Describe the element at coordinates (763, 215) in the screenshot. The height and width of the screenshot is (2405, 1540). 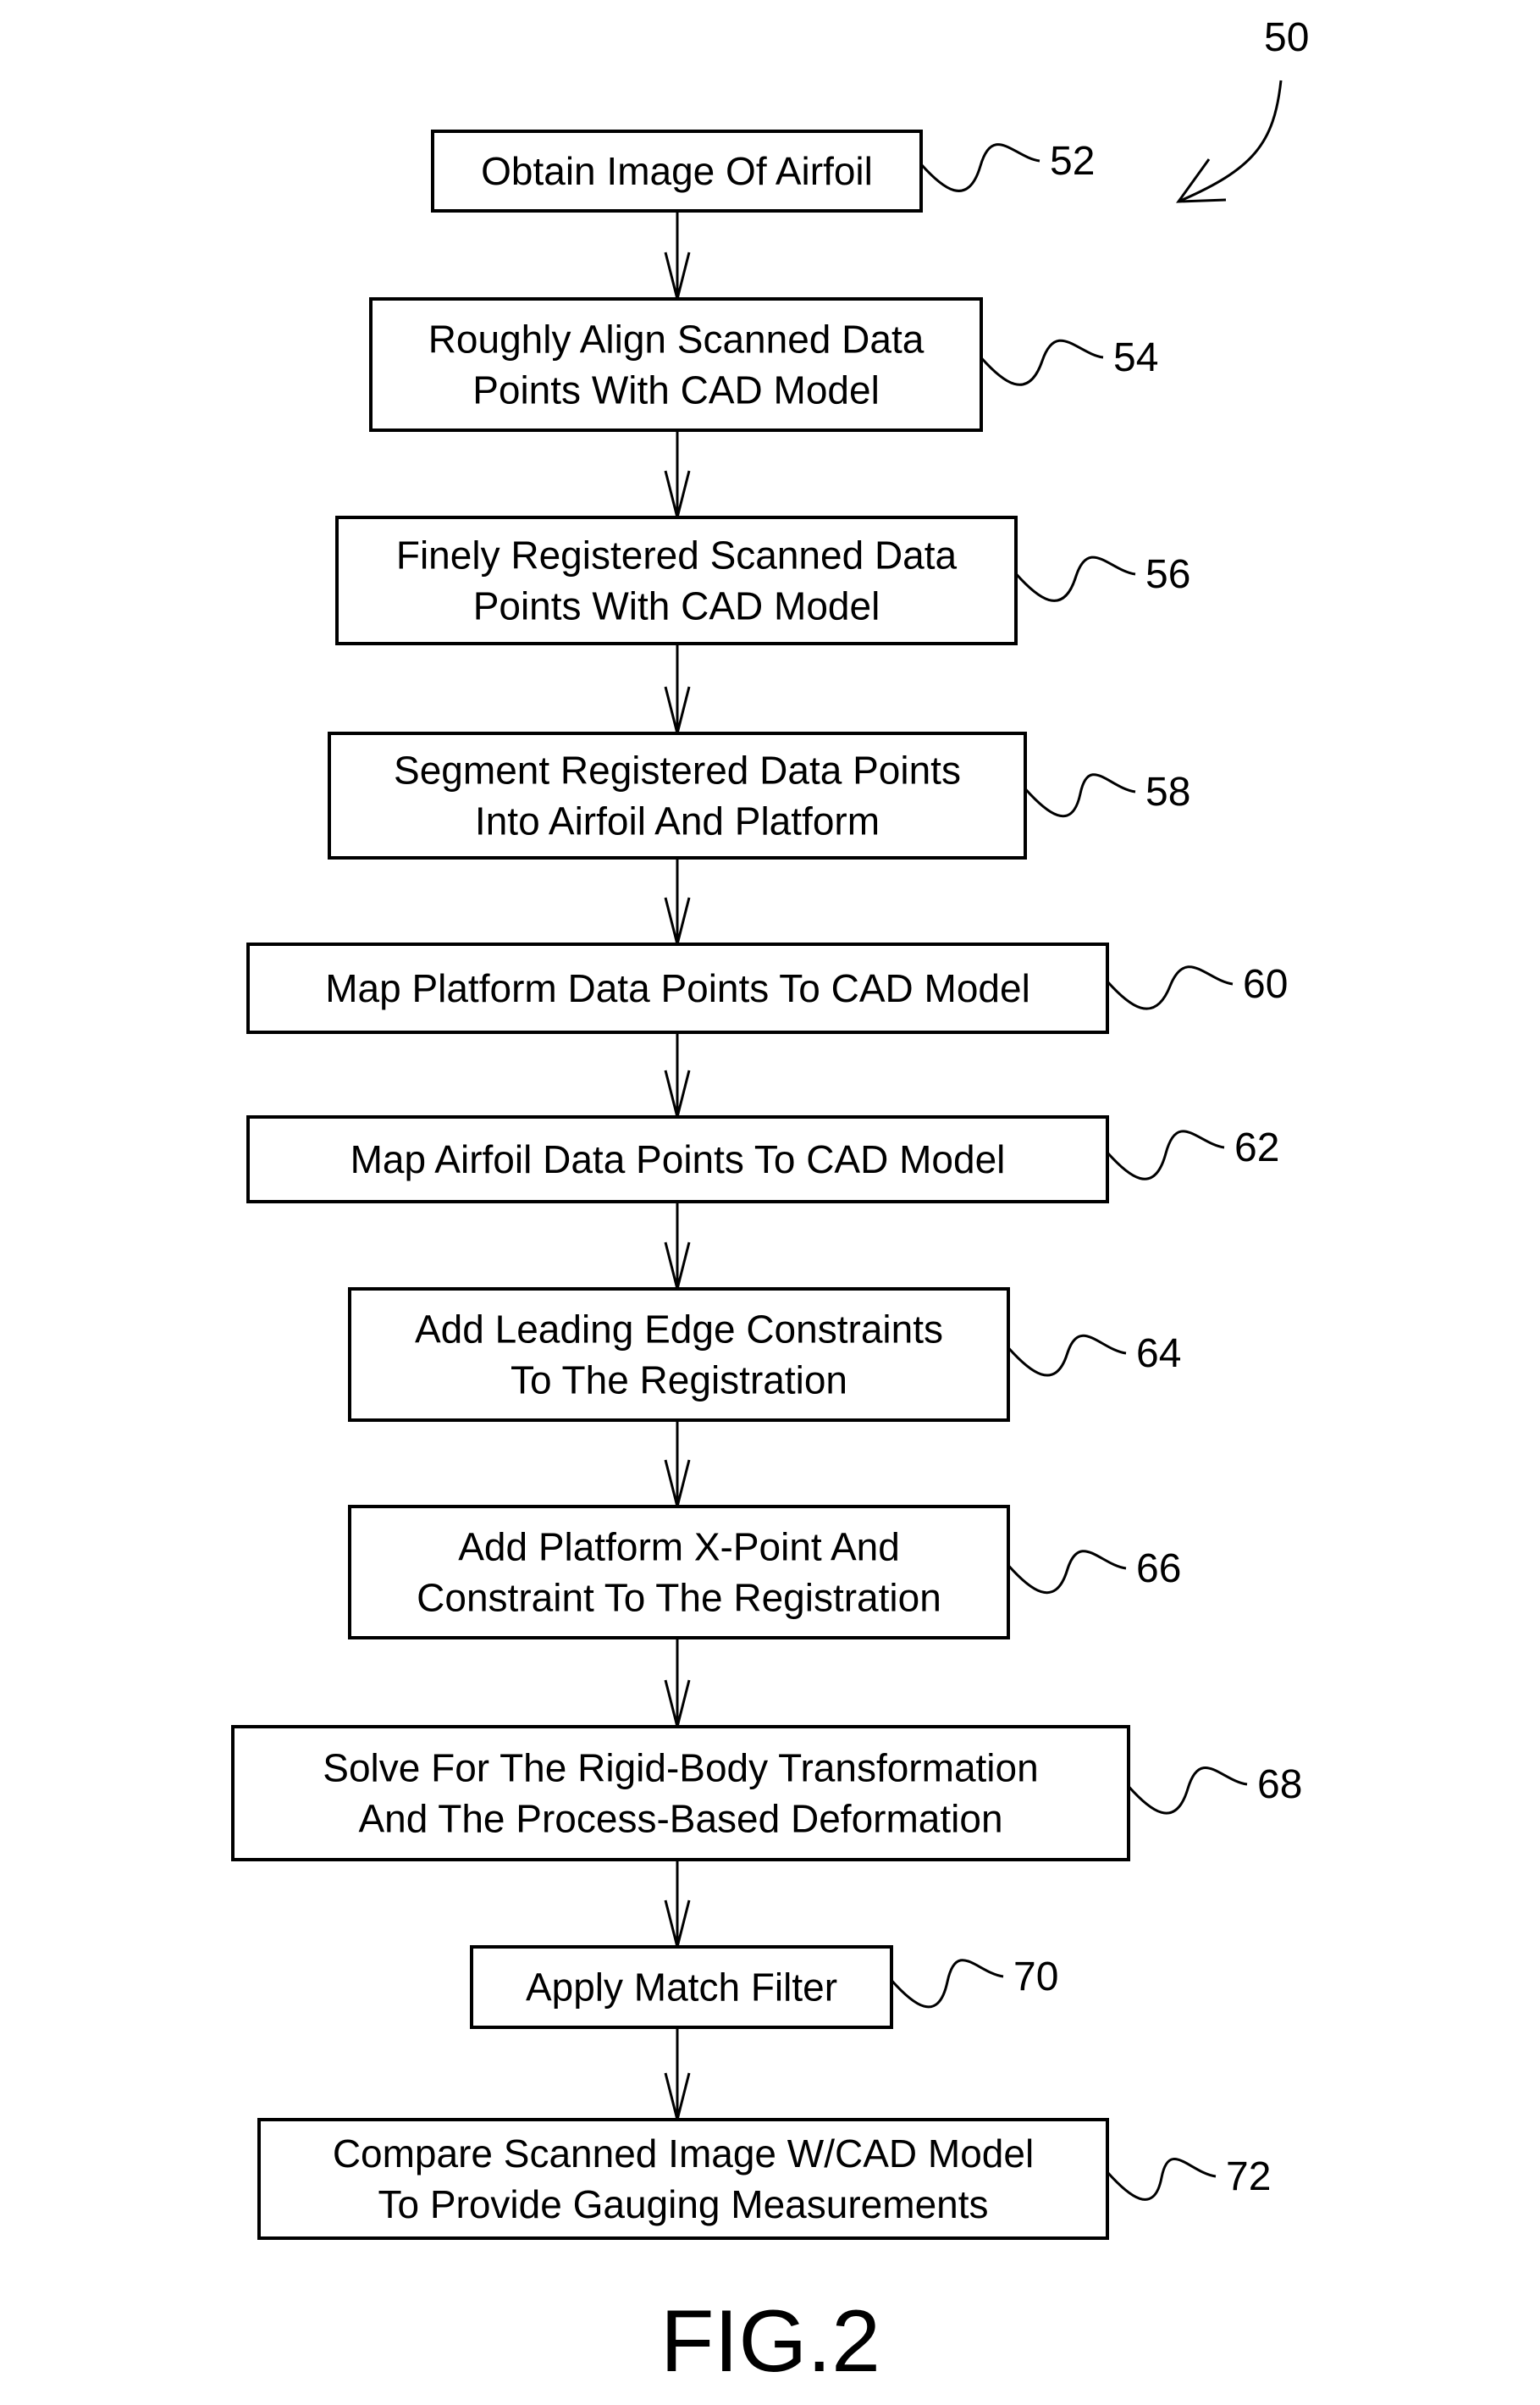
I see `flow-step: Obtain Image Of Airfoil 52` at that location.